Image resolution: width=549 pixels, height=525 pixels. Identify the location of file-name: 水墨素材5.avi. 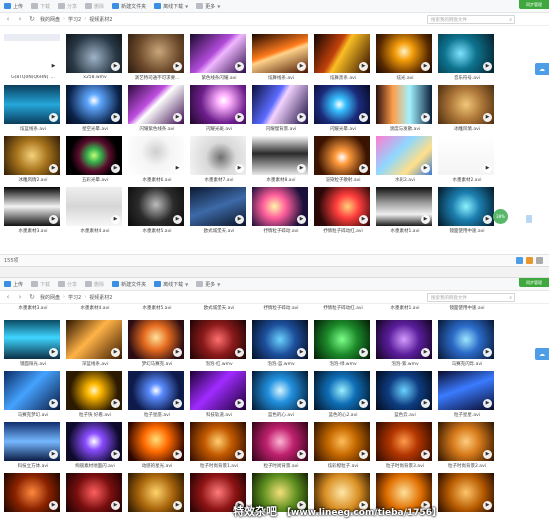
(157, 231).